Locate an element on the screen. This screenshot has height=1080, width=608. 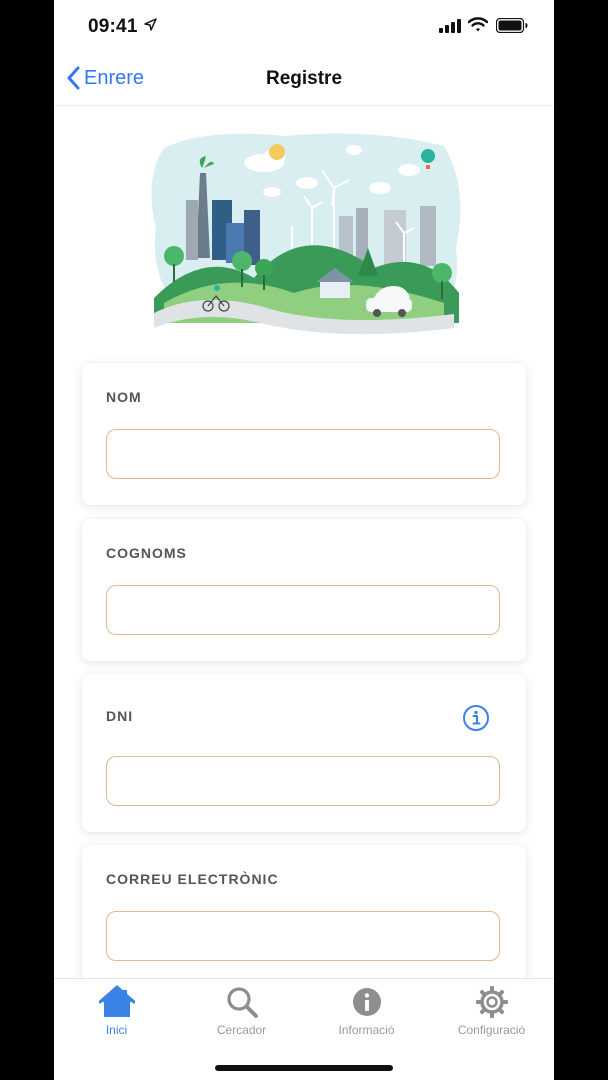
tab-inici: Inici is located at coordinates (116, 1015).